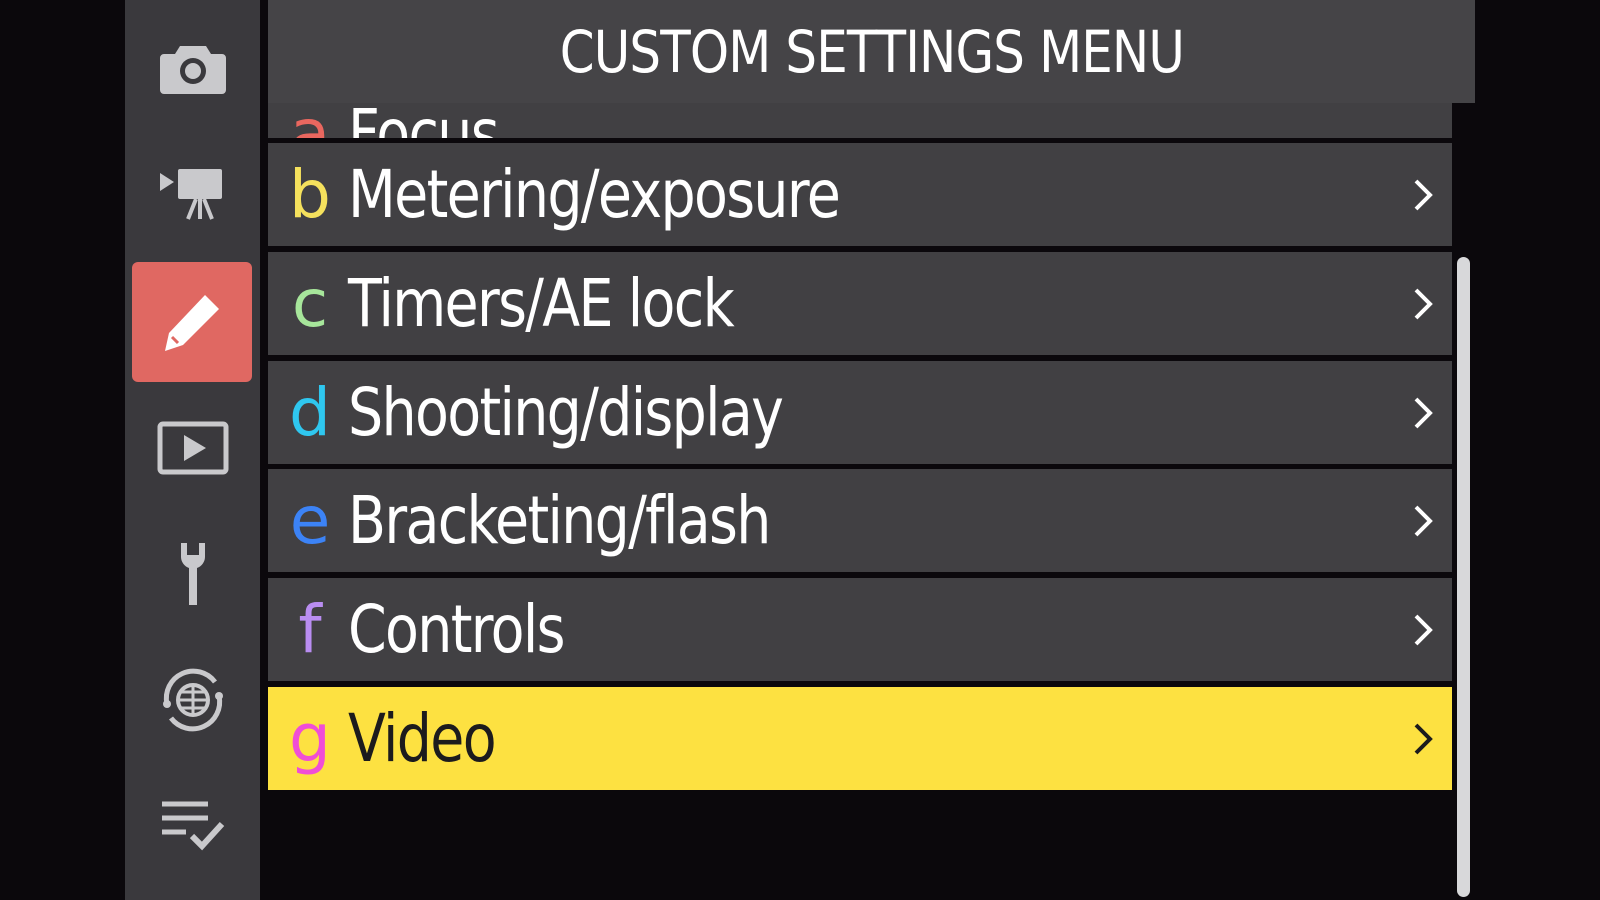 This screenshot has width=1600, height=900. What do you see at coordinates (310, 629) in the screenshot?
I see `menu-item-letter: f` at bounding box center [310, 629].